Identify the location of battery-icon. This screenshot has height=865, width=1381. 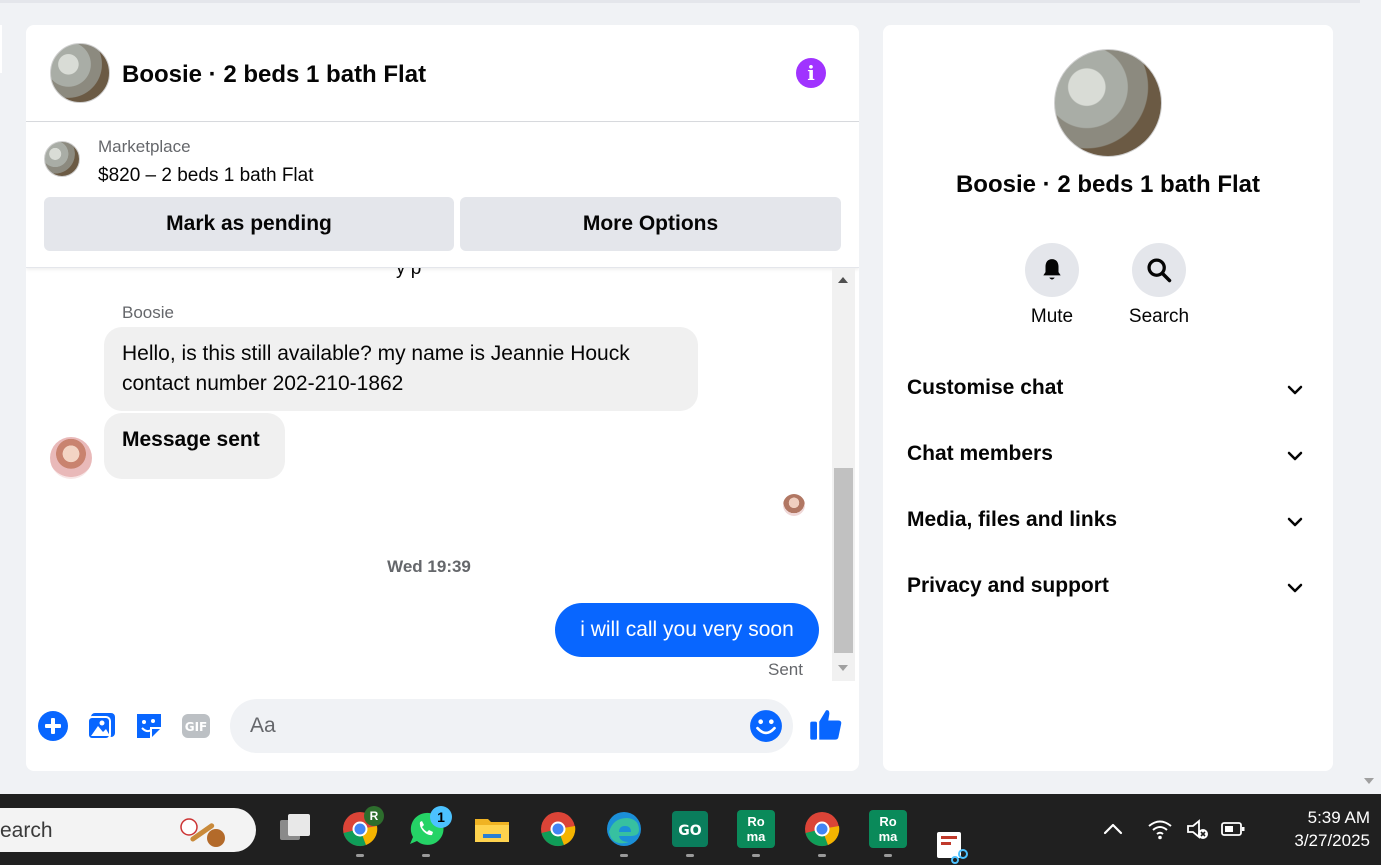
(1233, 829).